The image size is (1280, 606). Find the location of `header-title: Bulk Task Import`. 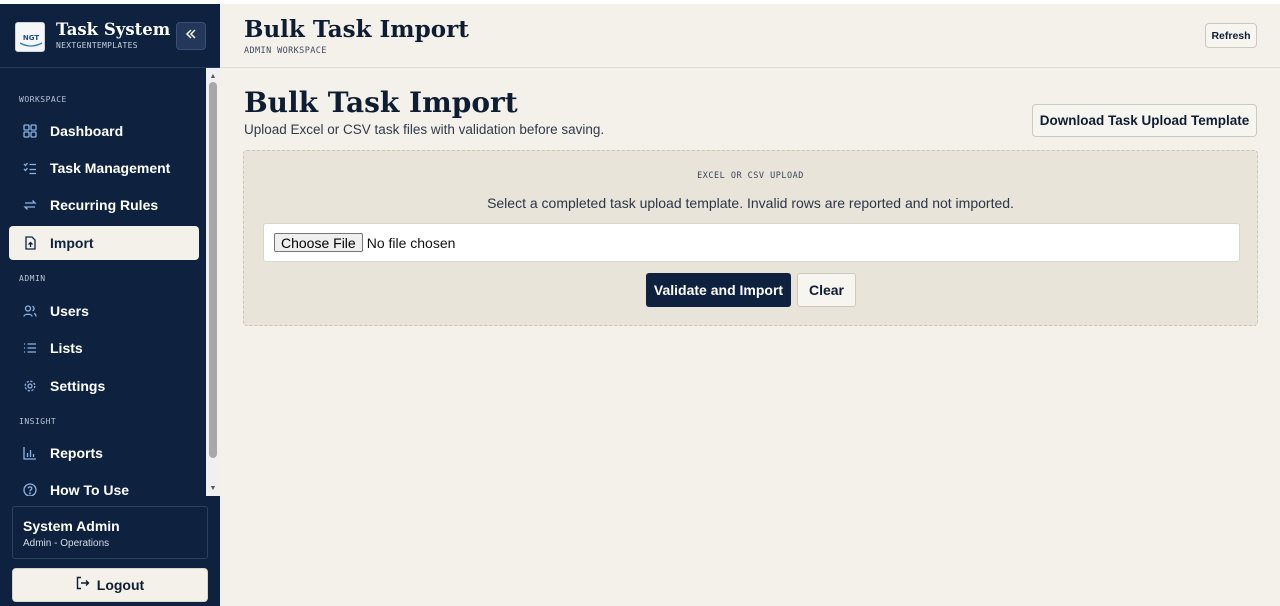

header-title: Bulk Task Import is located at coordinates (356, 29).